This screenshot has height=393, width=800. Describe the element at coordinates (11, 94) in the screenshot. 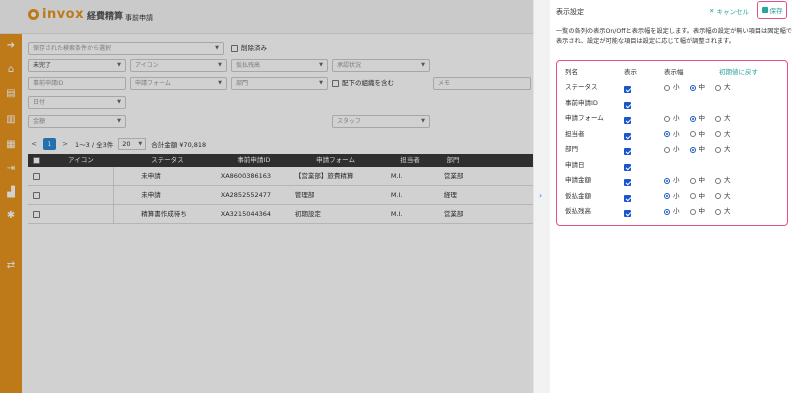

I see `document-icon: ▤` at that location.